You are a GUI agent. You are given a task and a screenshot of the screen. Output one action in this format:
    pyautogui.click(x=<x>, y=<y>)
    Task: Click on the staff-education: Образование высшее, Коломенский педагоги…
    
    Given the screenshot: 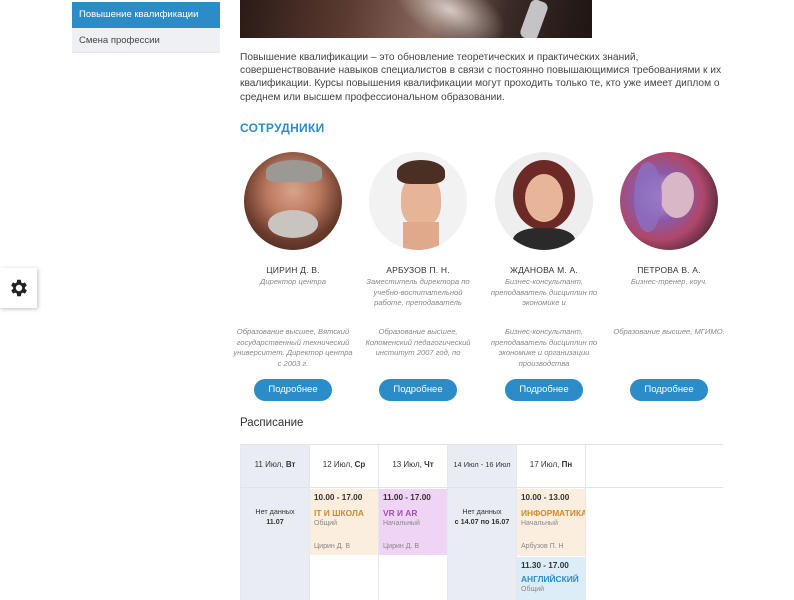 What is the action you would take?
    pyautogui.click(x=418, y=342)
    